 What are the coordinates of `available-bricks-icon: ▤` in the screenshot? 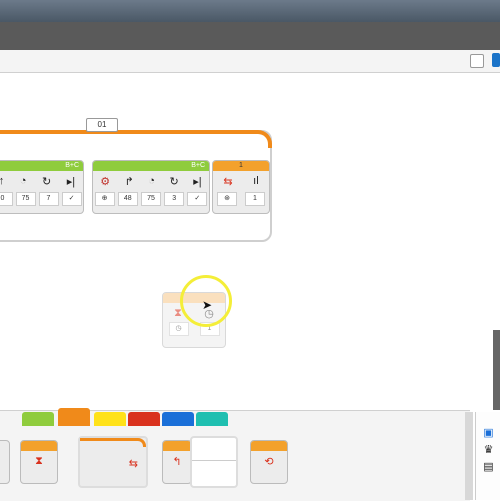 It's located at (488, 466).